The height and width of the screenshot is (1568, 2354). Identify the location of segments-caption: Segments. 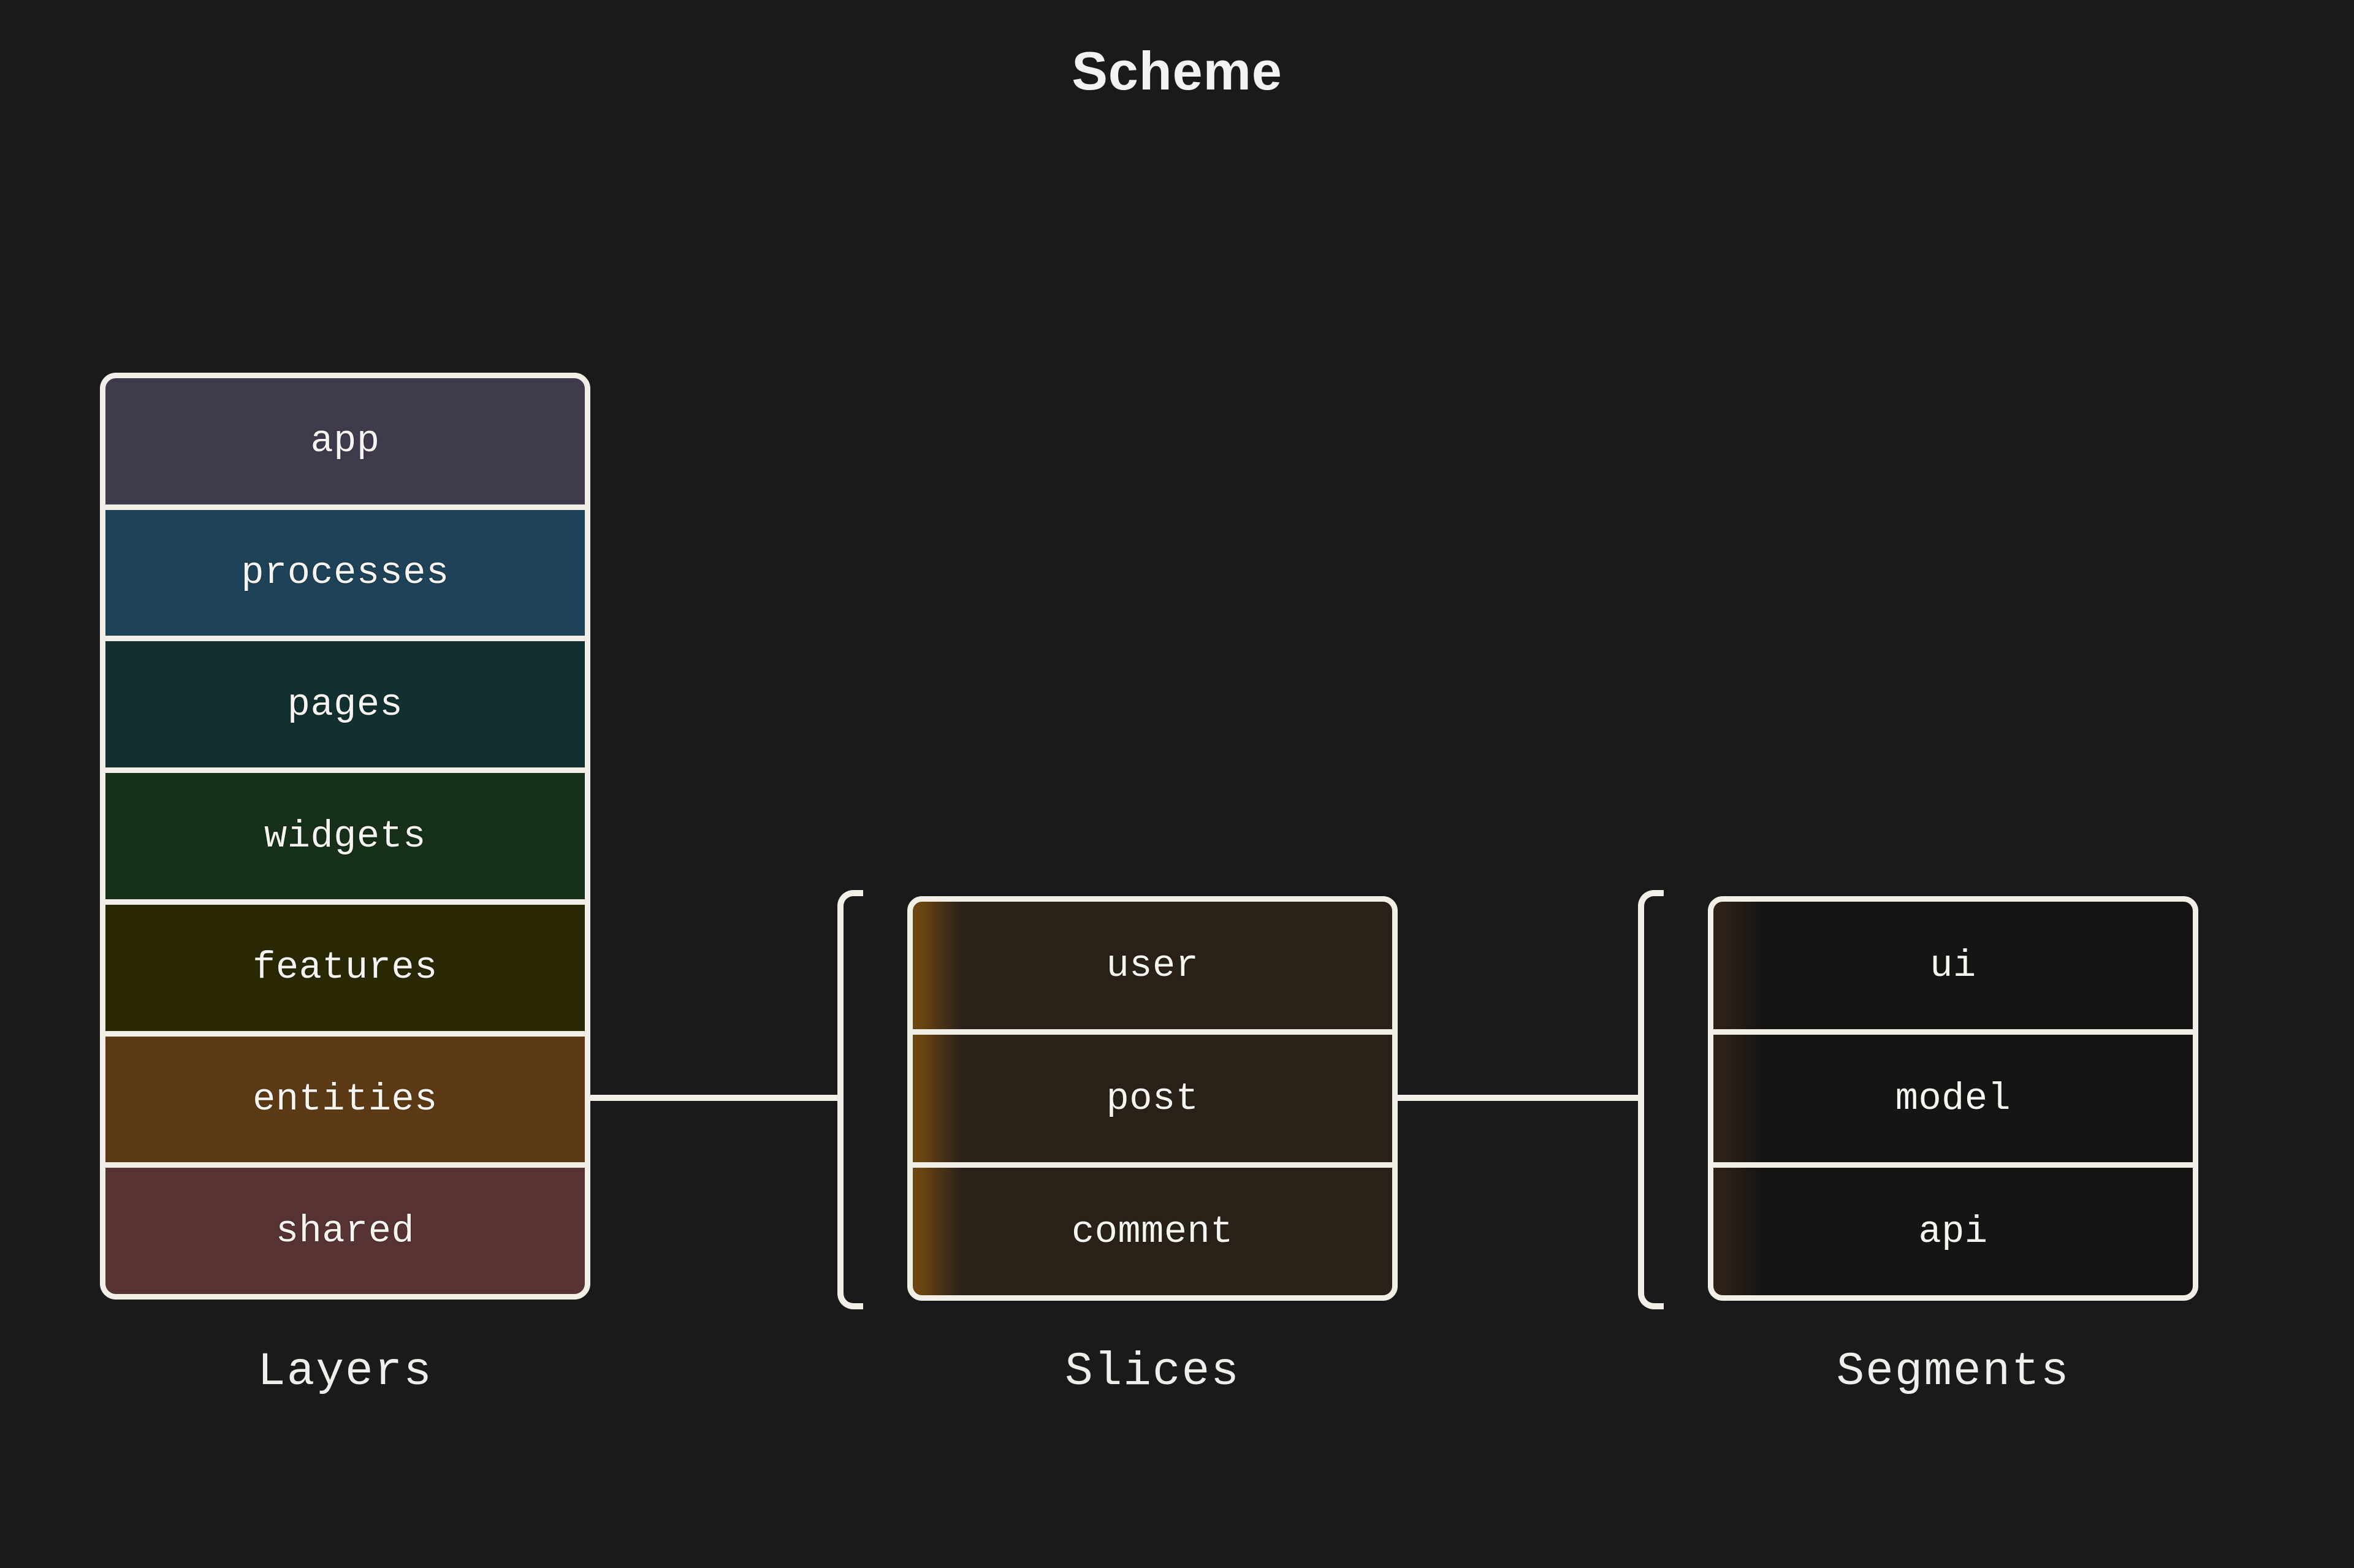
(1953, 1372).